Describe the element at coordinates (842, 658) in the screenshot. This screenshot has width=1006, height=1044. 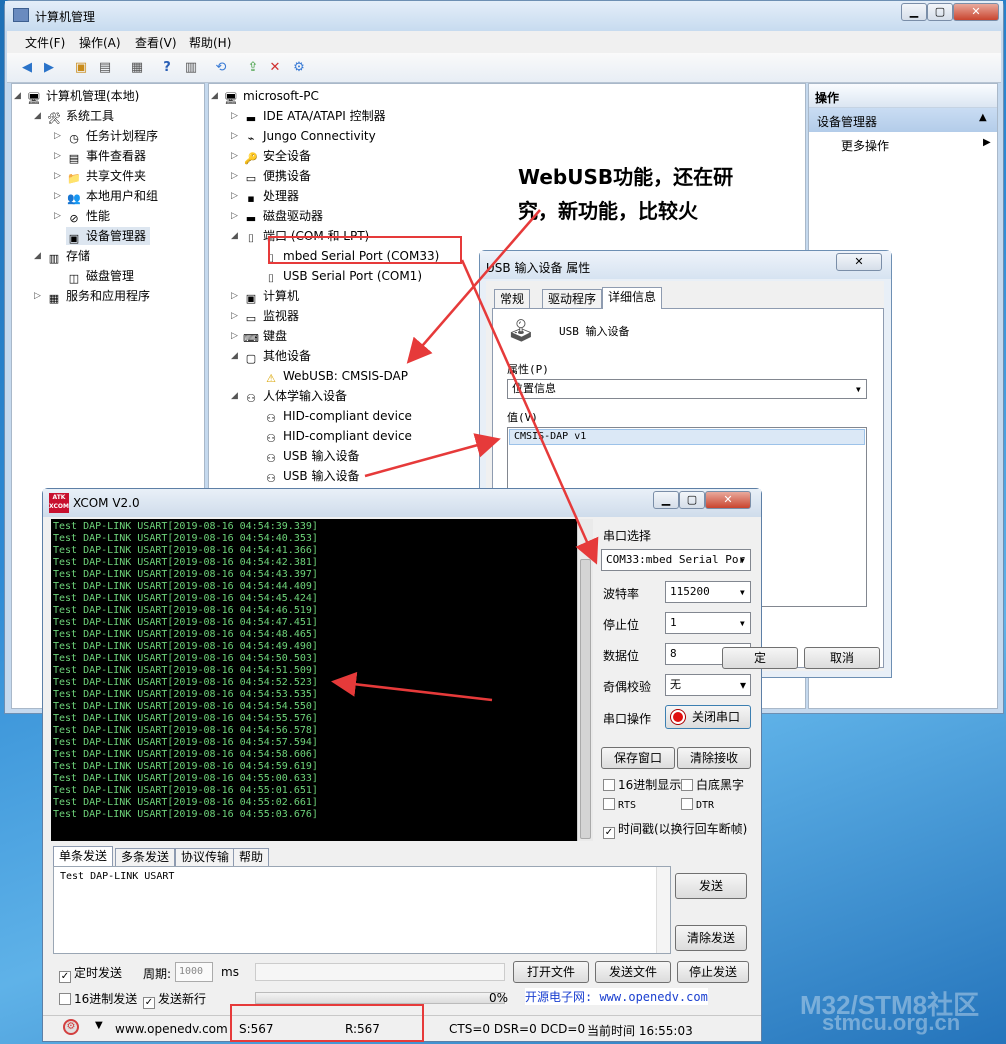
I see `cancel-button: 取消` at that location.